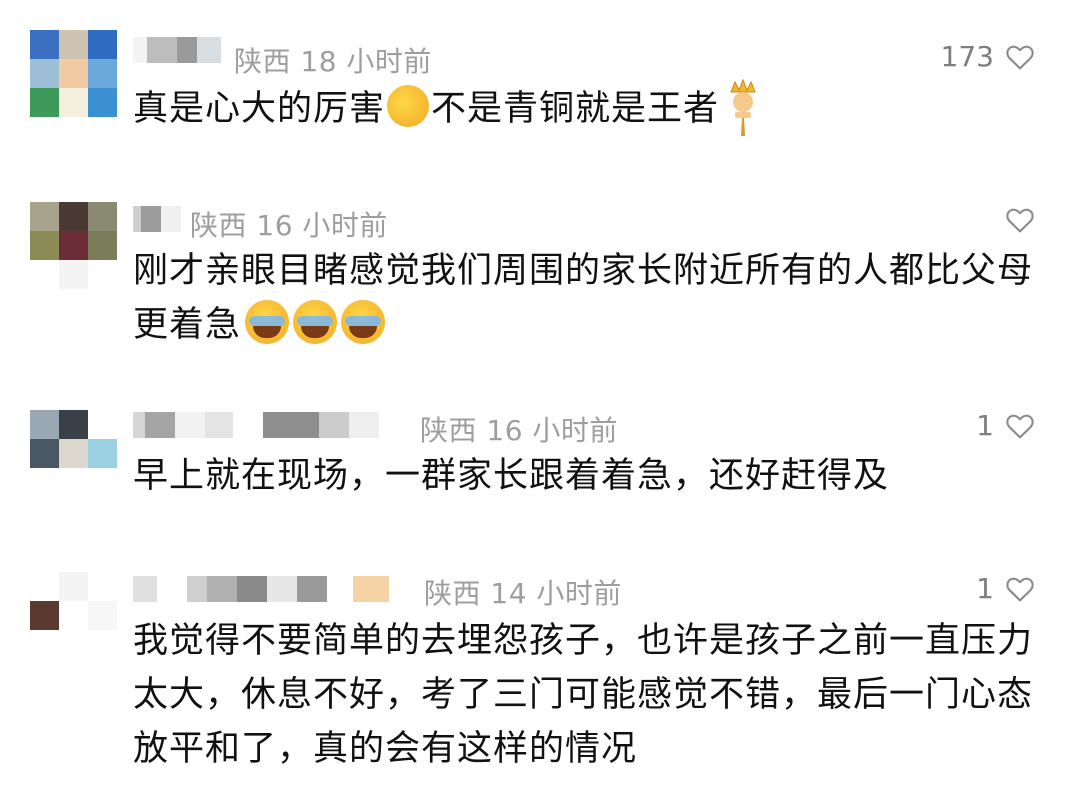  What do you see at coordinates (743, 108) in the screenshot?
I see `crown-person-icon` at bounding box center [743, 108].